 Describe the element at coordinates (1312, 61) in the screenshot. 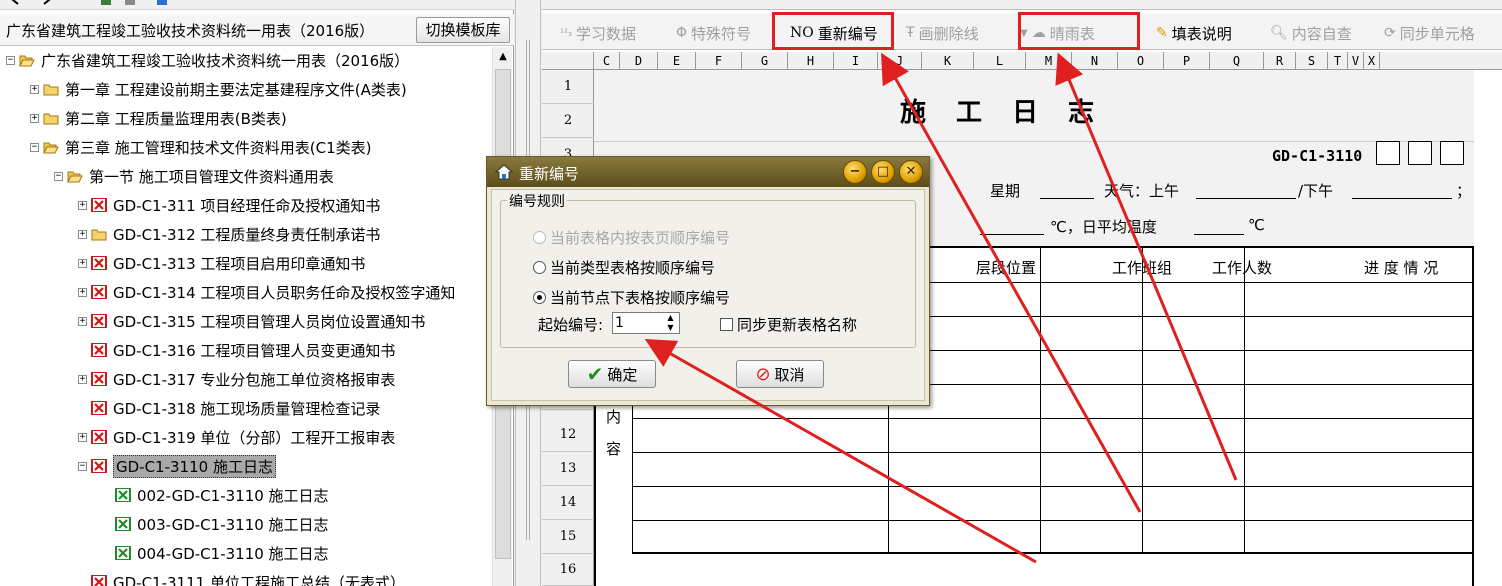

I see `column-header: S` at that location.